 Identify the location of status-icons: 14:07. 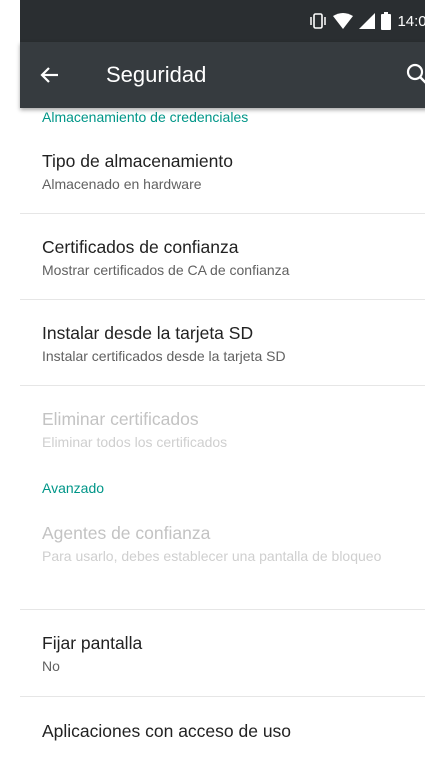
(367, 21).